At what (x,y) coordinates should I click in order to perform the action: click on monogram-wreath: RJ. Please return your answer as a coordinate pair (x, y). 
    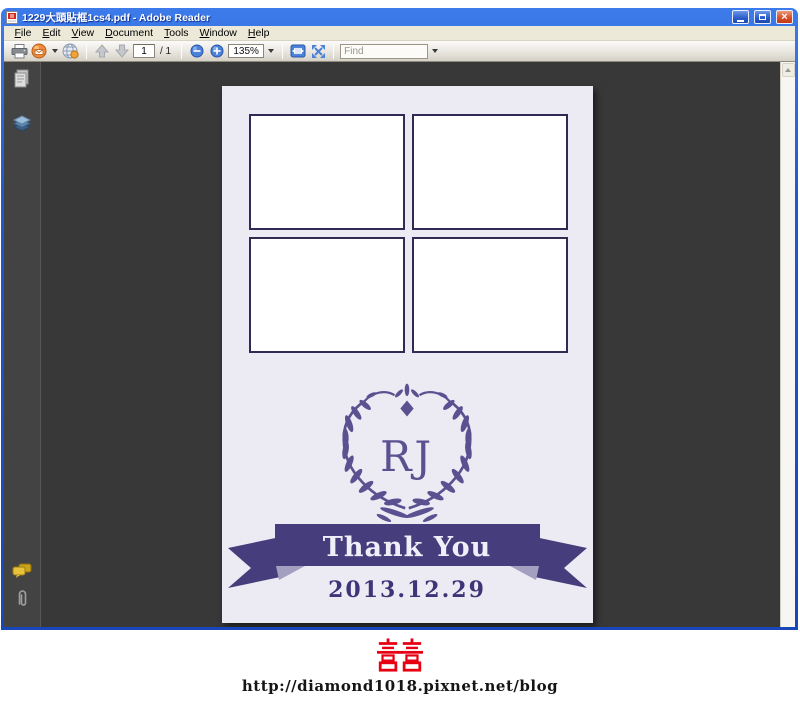
    Looking at the image, I should click on (408, 452).